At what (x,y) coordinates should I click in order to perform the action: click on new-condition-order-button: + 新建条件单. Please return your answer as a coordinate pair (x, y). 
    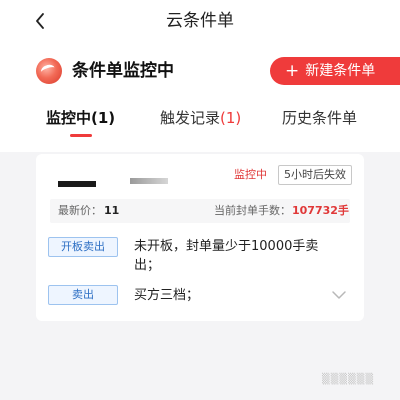
    Looking at the image, I should click on (335, 71).